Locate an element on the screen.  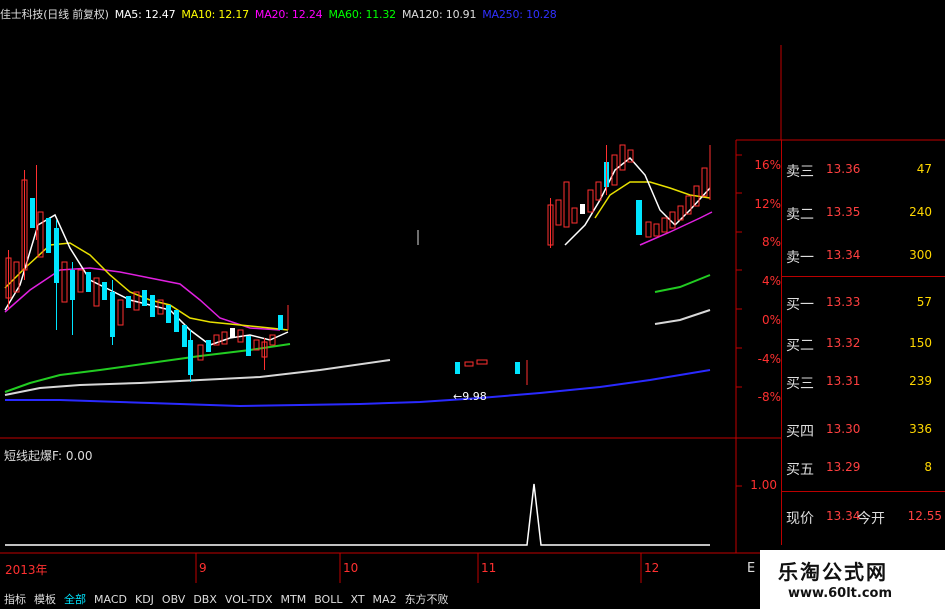
sell-row-3: 卖三 13.36 47 is located at coordinates (863, 171).